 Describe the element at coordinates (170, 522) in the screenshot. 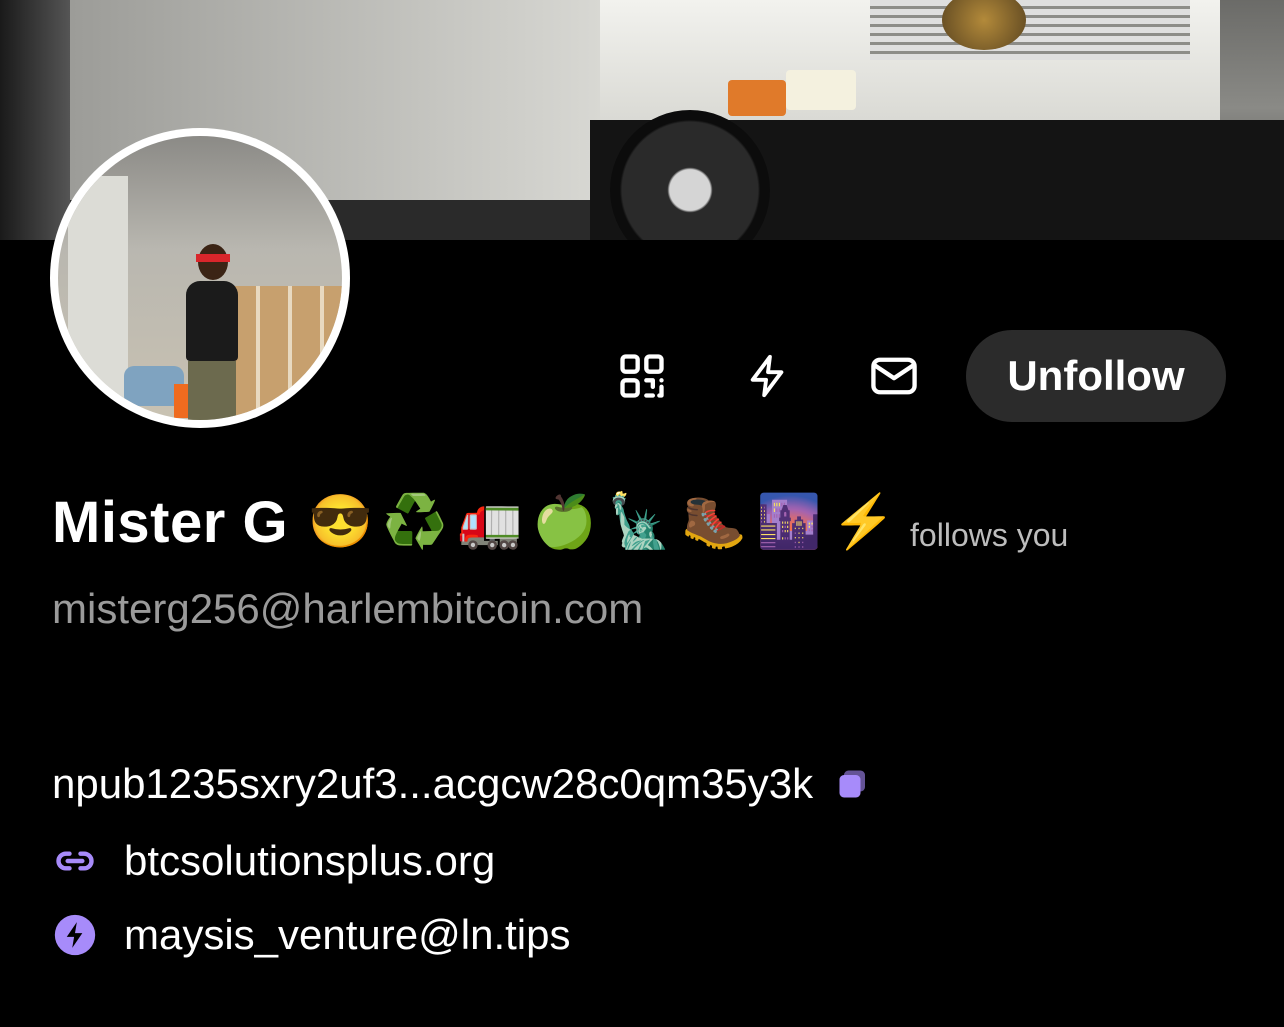

I see `display-name: Mister G` at that location.